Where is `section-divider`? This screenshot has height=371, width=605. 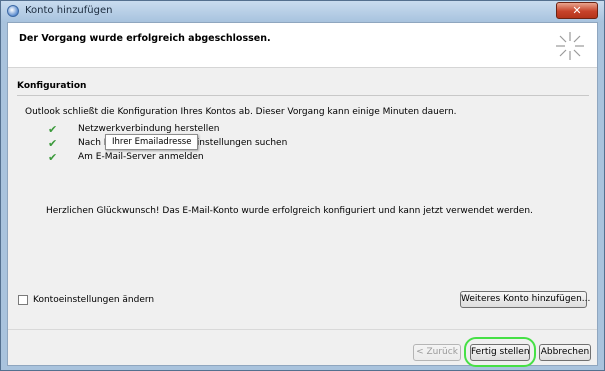 section-divider is located at coordinates (303, 95).